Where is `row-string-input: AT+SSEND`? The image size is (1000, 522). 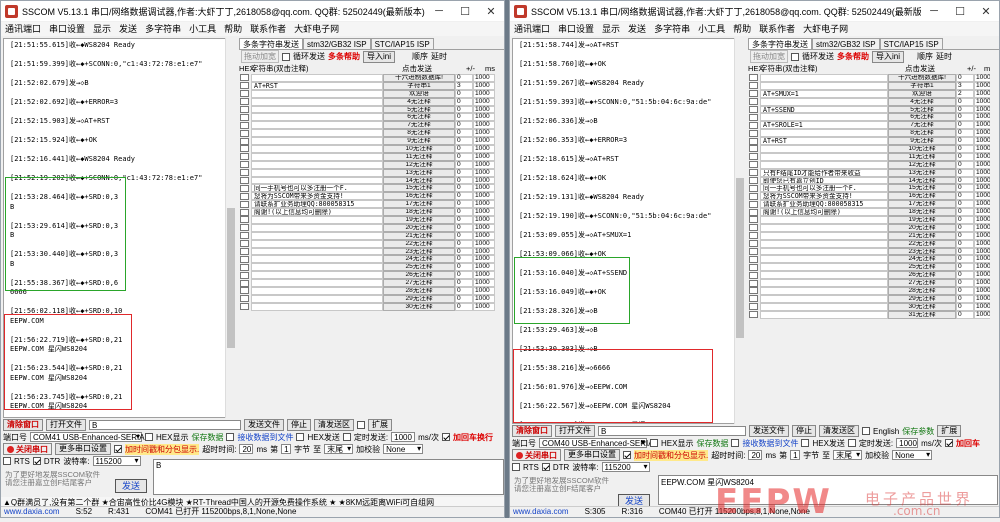 row-string-input: AT+SSEND is located at coordinates (824, 109).